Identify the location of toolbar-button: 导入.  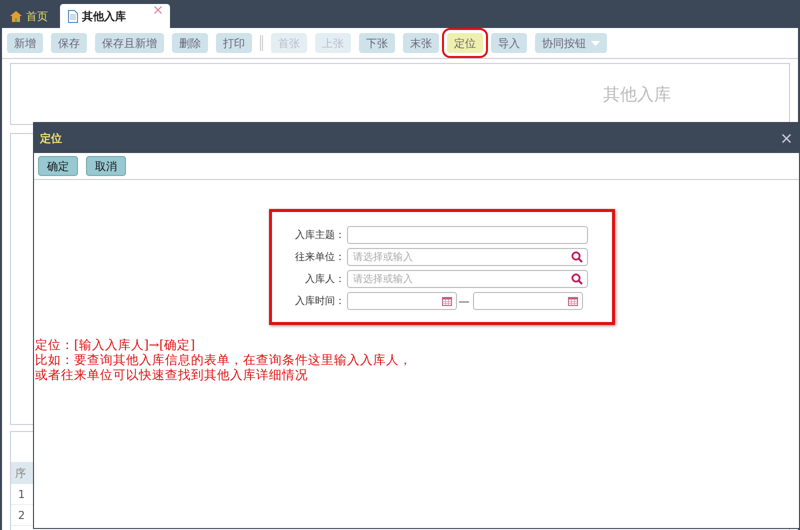
(509, 43).